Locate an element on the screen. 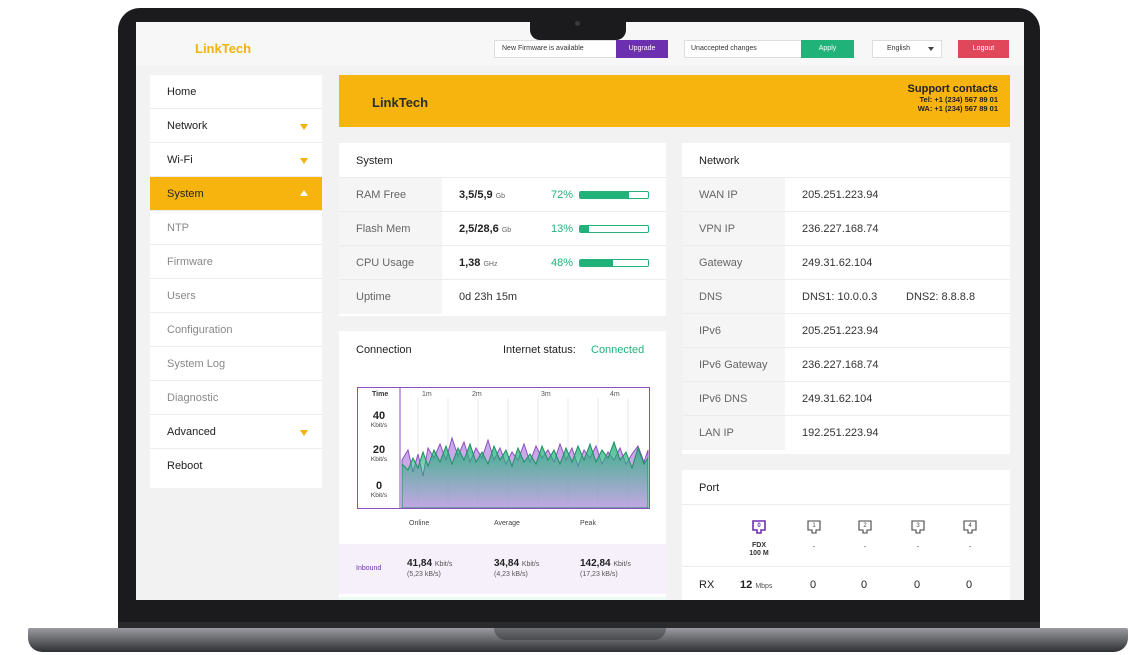  ethernet-port-icon: 2 is located at coordinates (865, 527).